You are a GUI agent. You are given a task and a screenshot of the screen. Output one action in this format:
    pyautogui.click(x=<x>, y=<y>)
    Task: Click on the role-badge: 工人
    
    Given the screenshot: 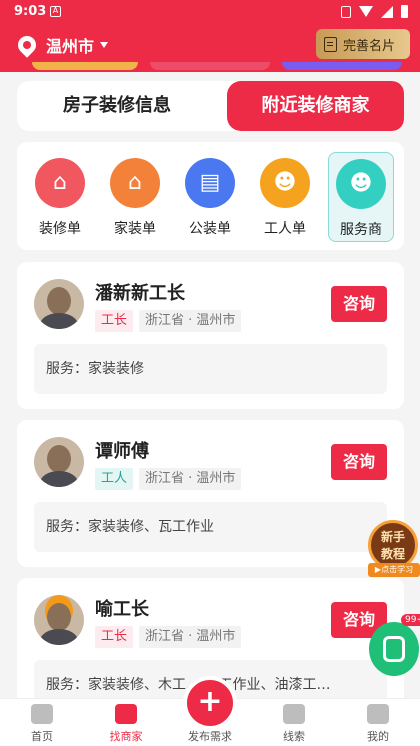 What is the action you would take?
    pyautogui.click(x=114, y=479)
    